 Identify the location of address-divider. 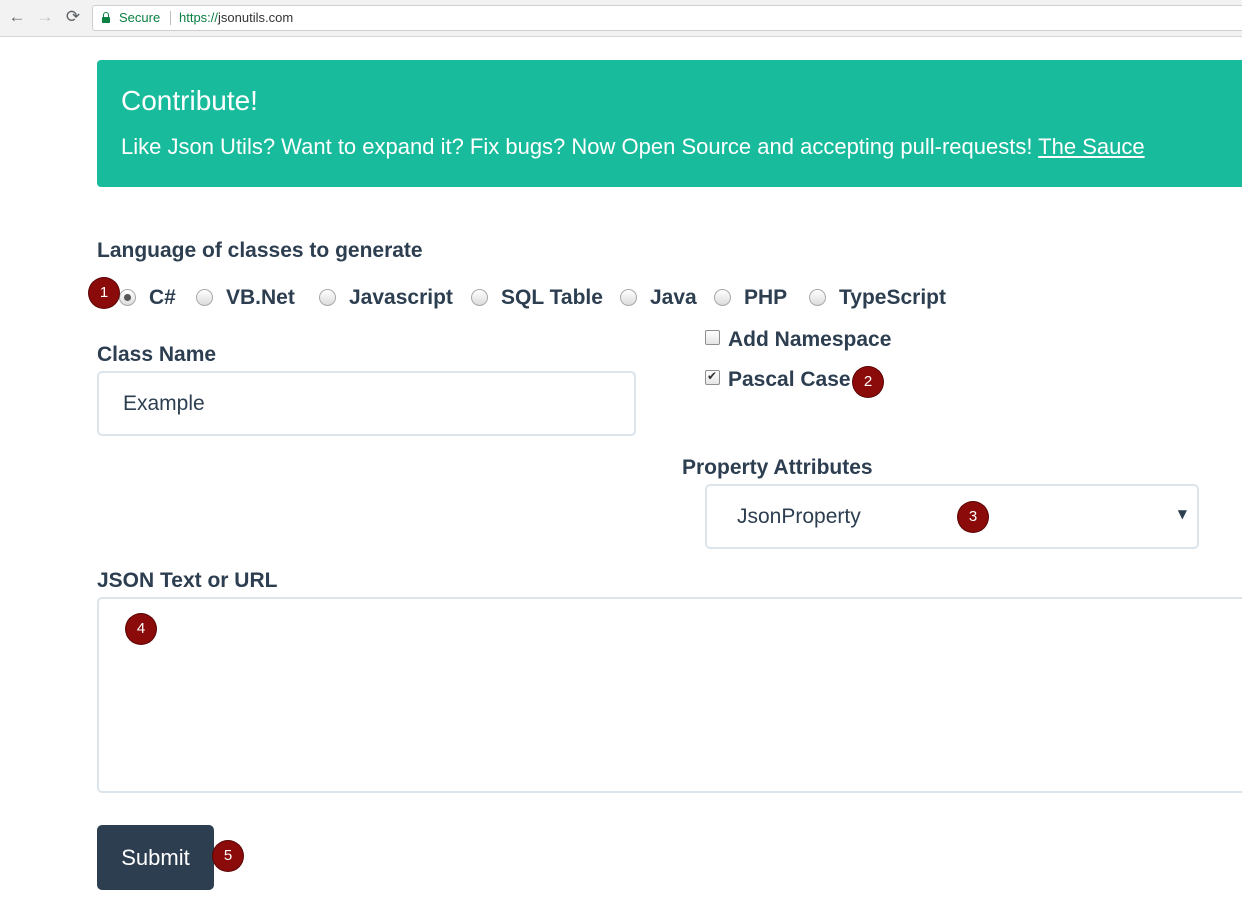
(170, 18).